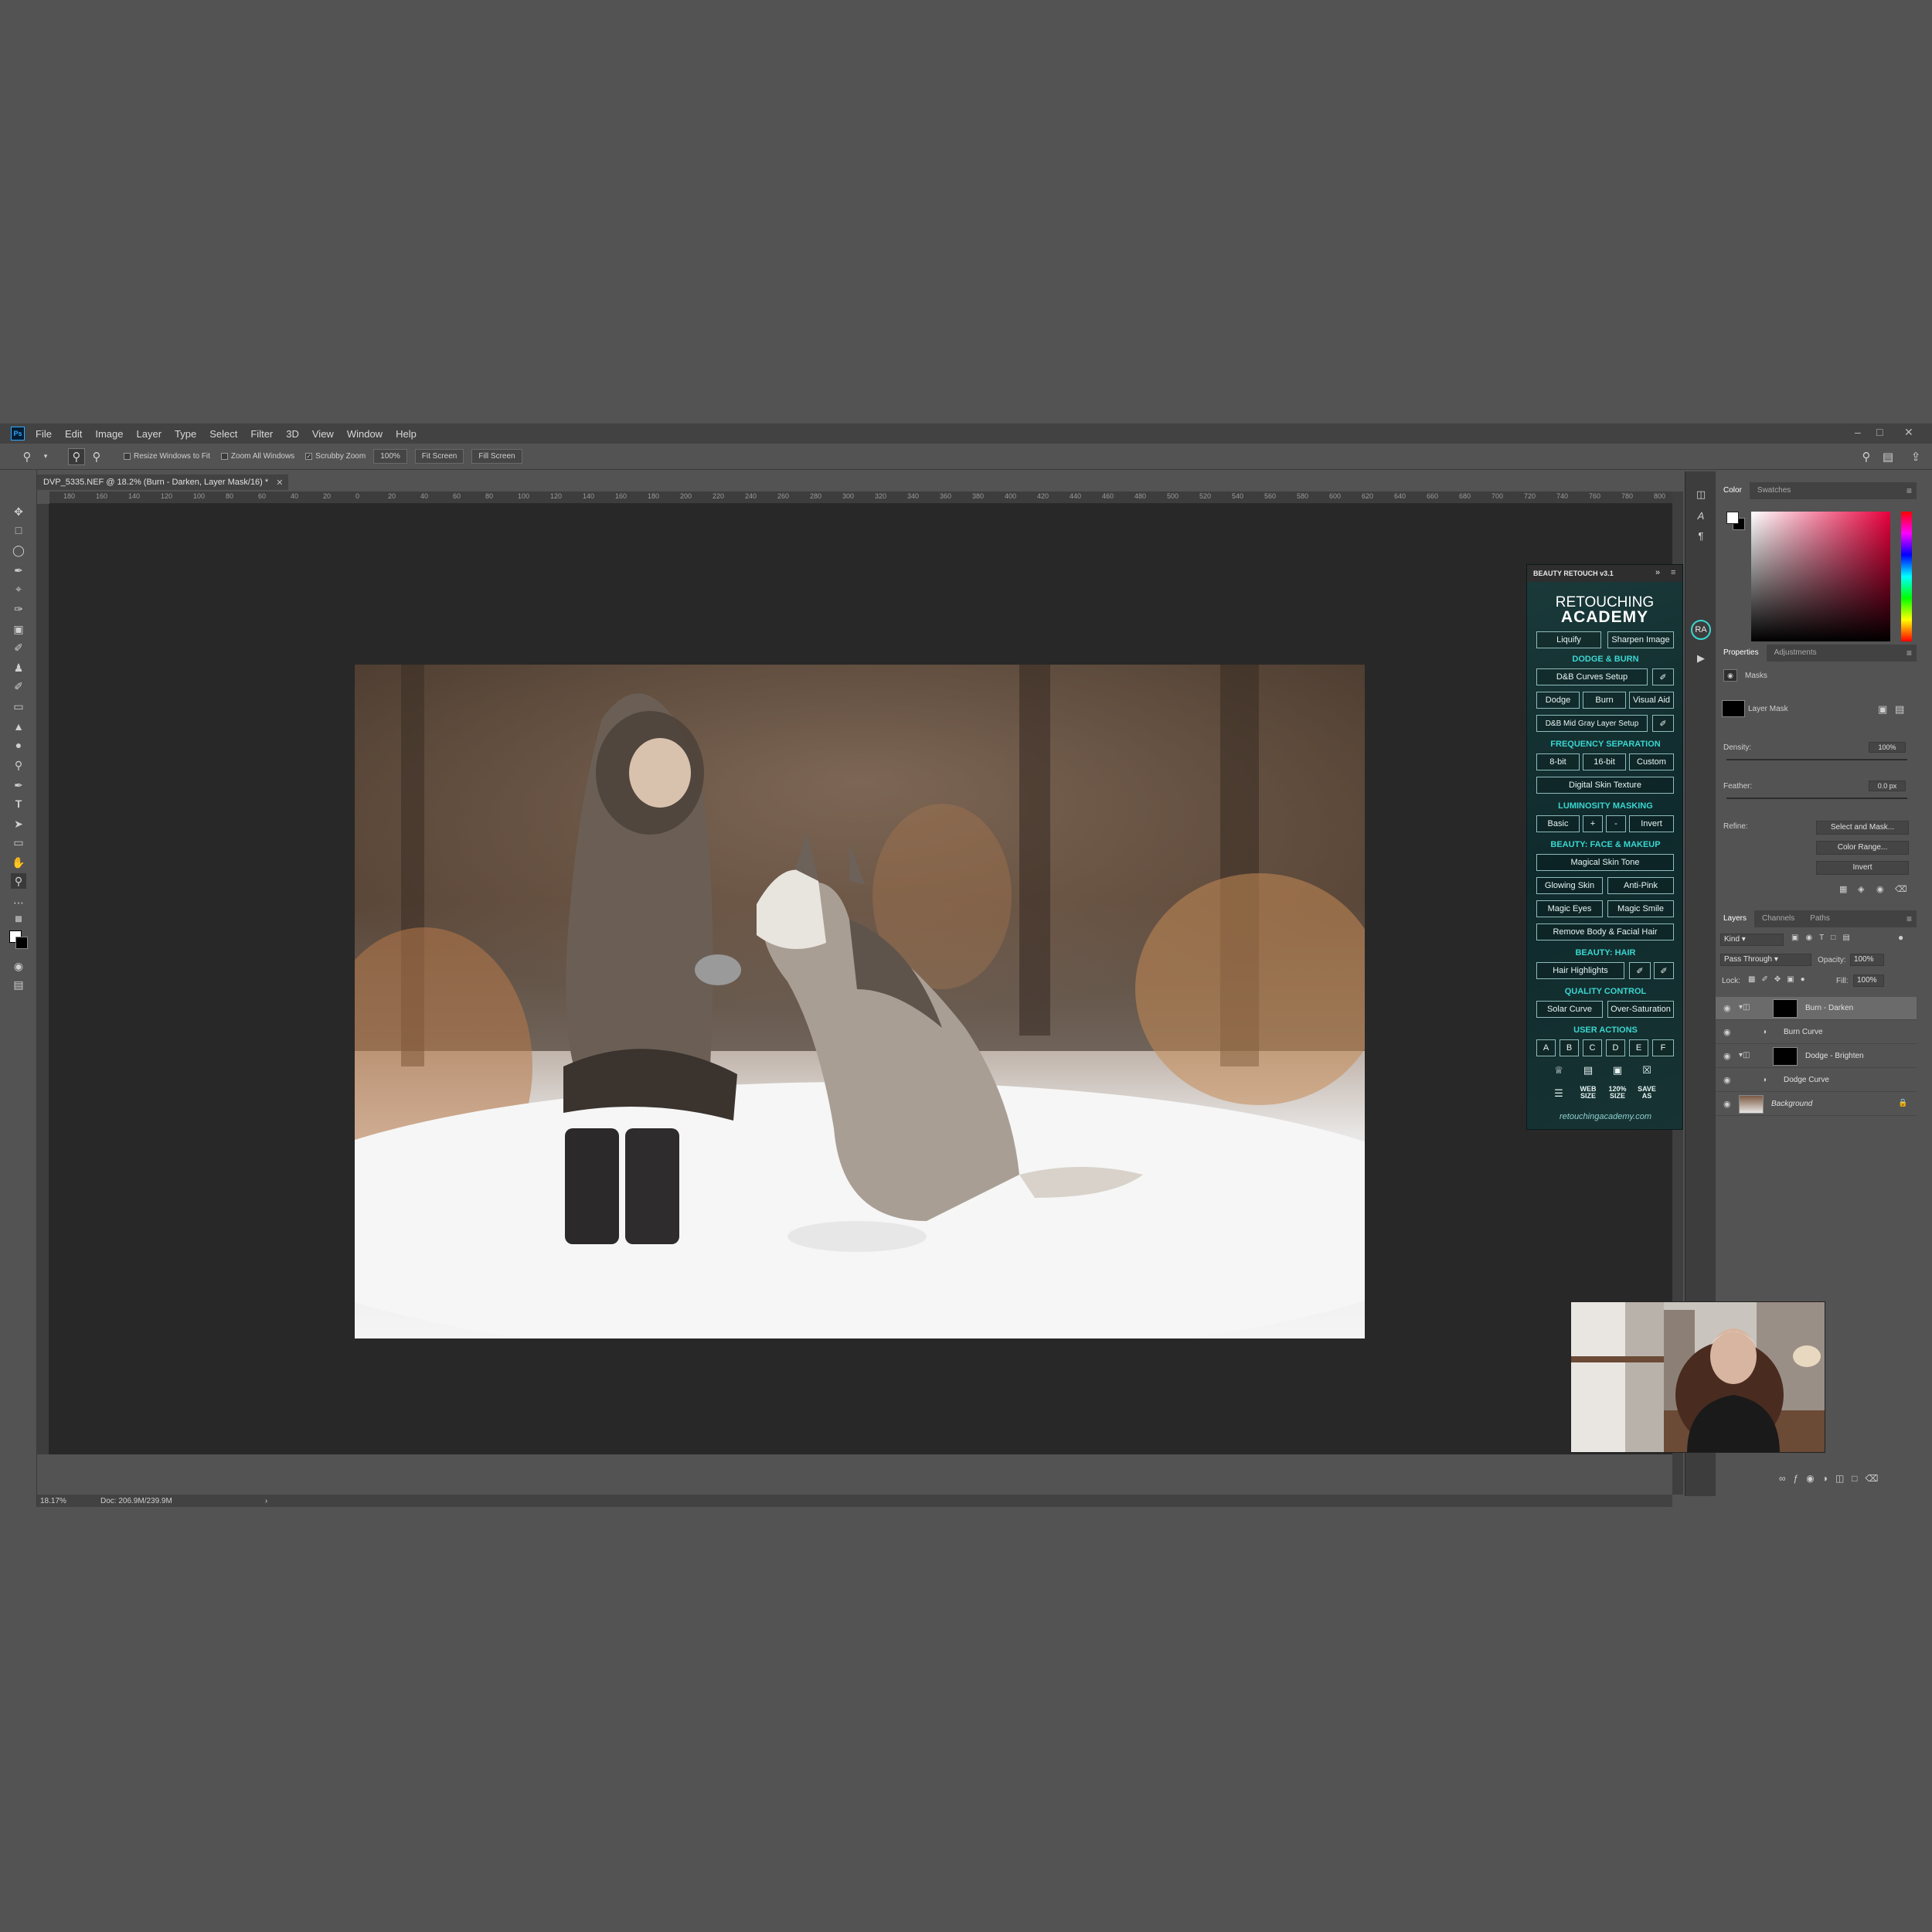  Describe the element at coordinates (1592, 724) in the screenshot. I see `db-midgray-setup-button: D&B Mid Gray Layer Setup` at that location.